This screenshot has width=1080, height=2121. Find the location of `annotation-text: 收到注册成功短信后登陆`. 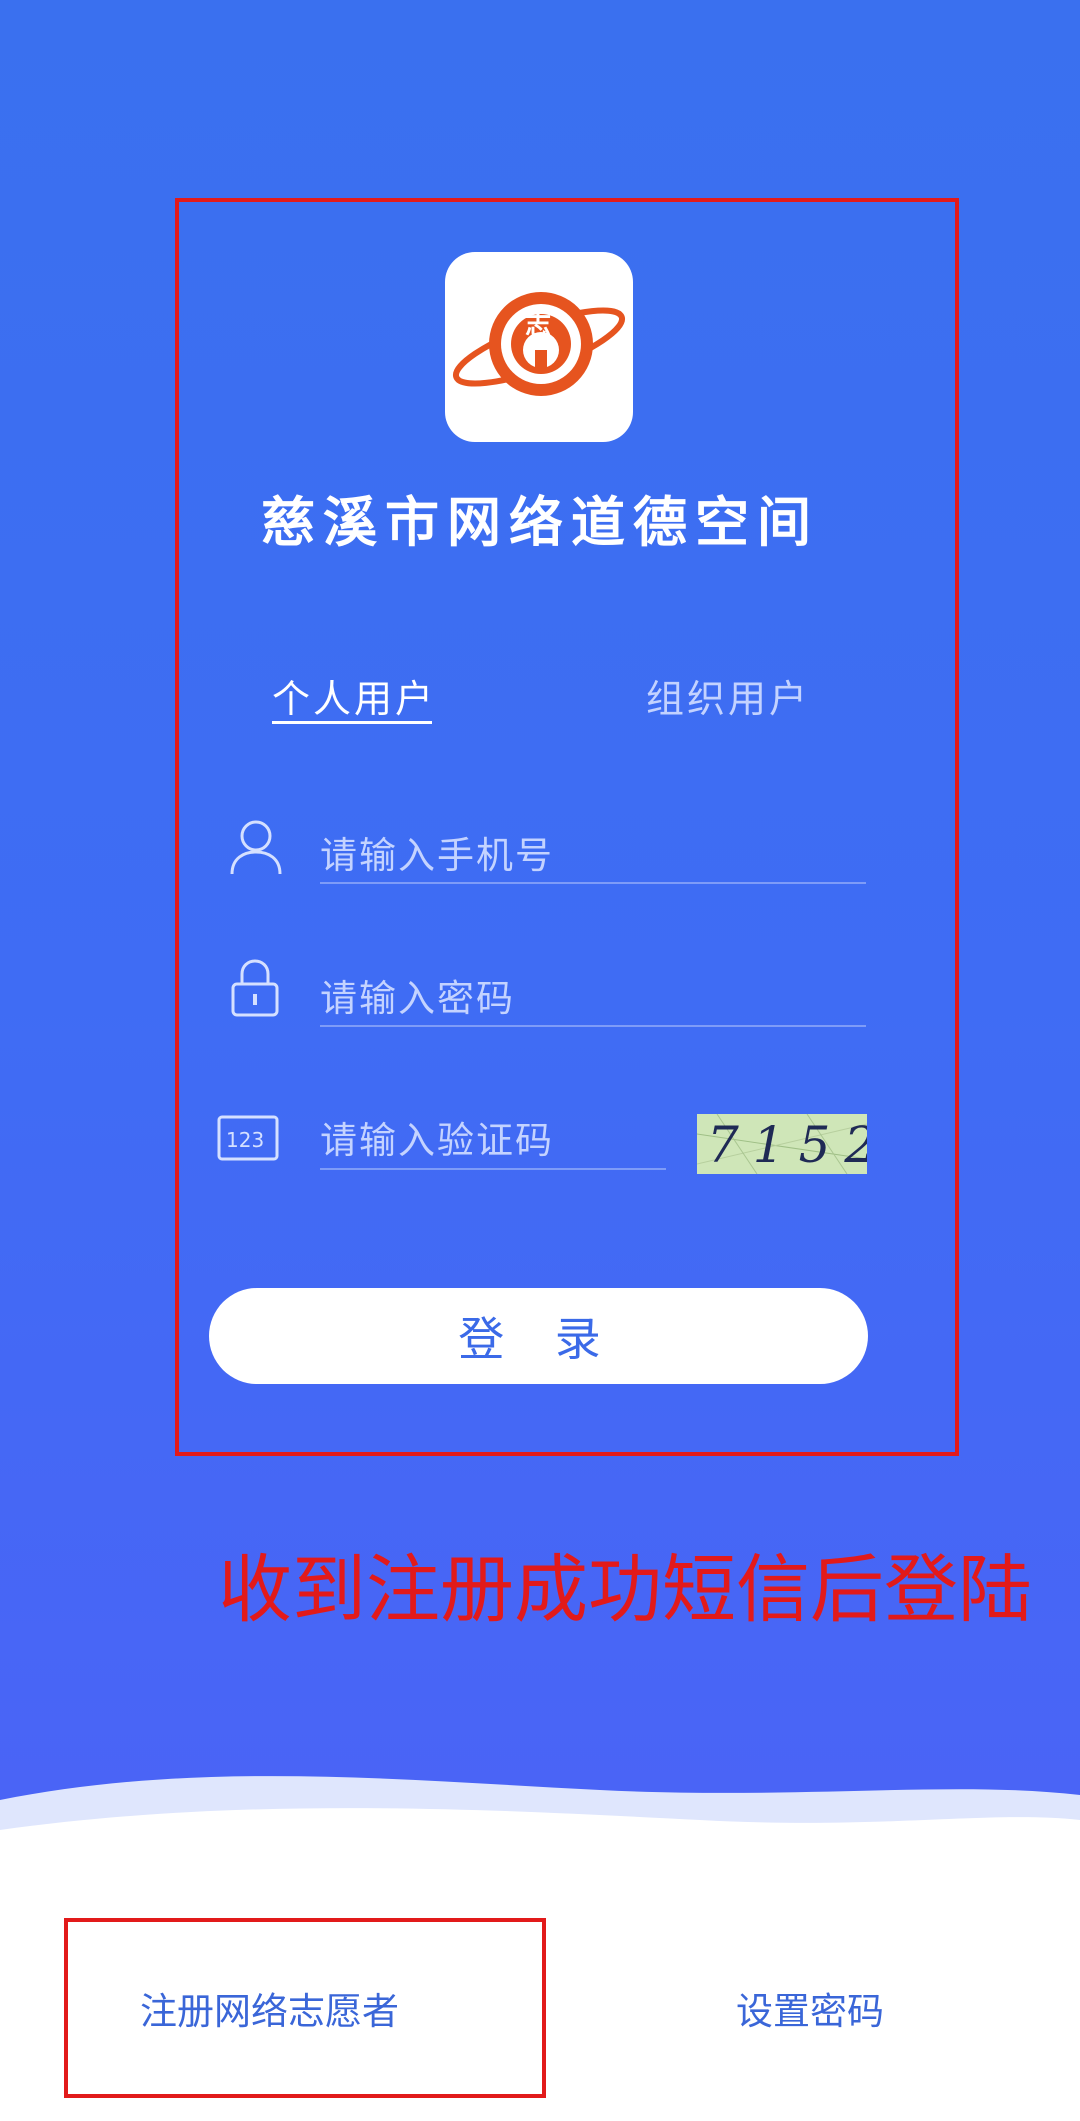

annotation-text: 收到注册成功短信后登陆 is located at coordinates (625, 1590).